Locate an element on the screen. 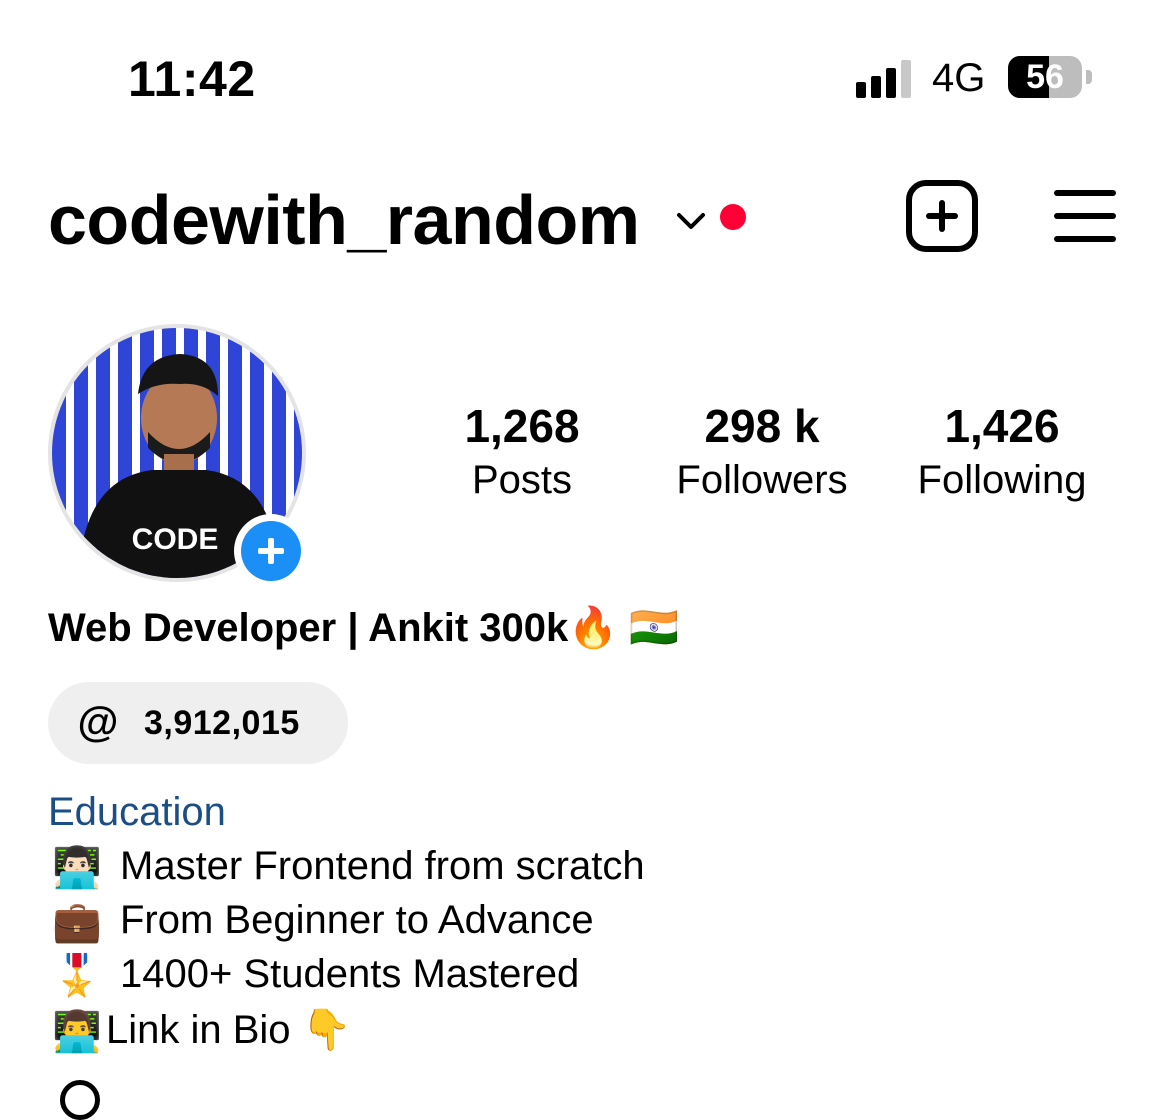 The image size is (1170, 1120). display-name: Web Developer | Ankit 300k🔥 🇮🇳 is located at coordinates (363, 628).